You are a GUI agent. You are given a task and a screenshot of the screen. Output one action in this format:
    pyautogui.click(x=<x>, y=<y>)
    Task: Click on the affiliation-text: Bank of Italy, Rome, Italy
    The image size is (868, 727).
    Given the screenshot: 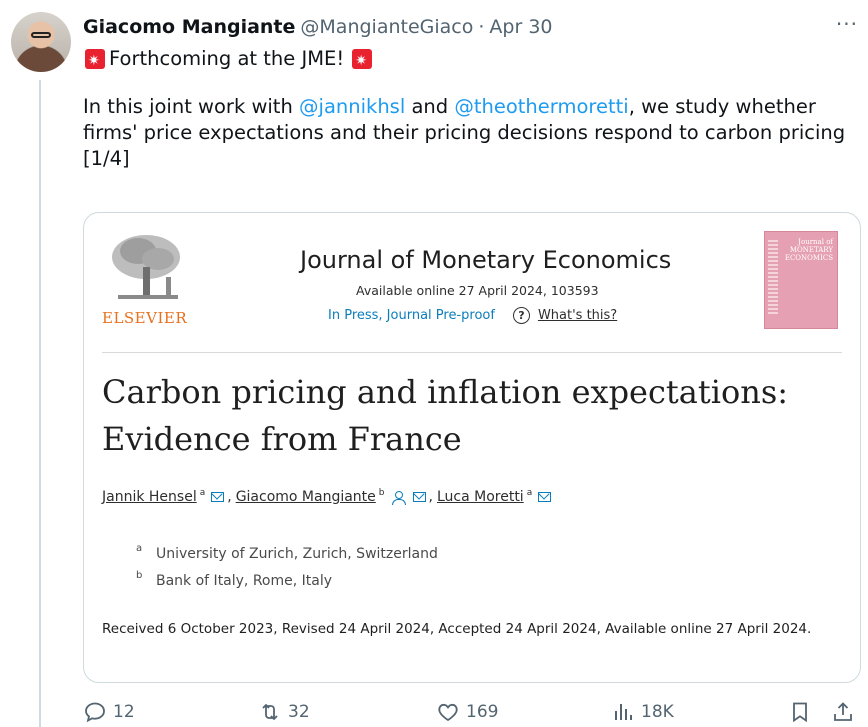 What is the action you would take?
    pyautogui.click(x=244, y=580)
    